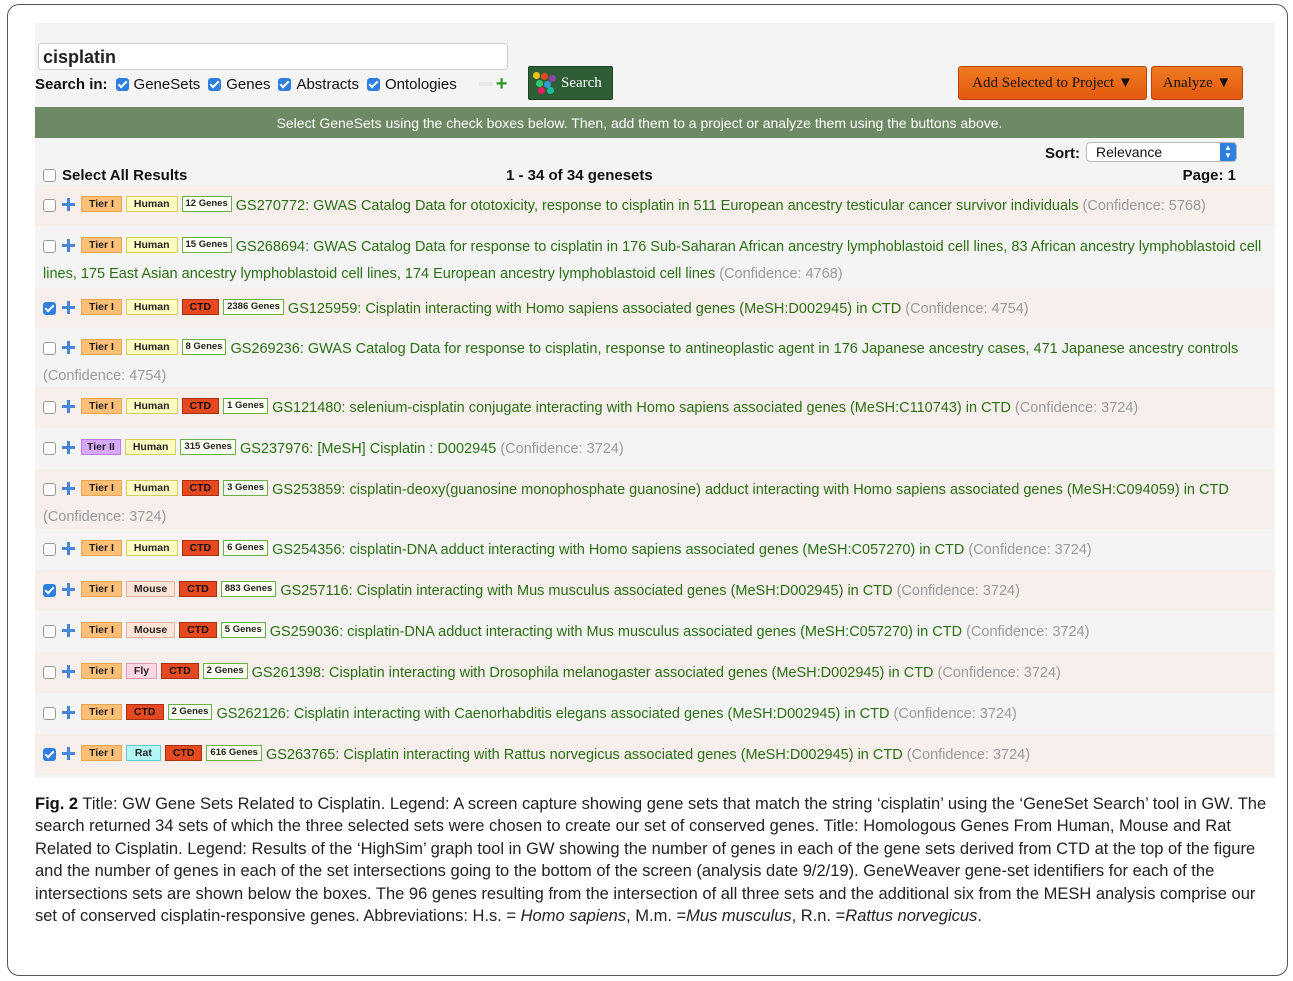 The width and height of the screenshot is (1293, 981). I want to click on tier-badge: Tier II, so click(101, 447).